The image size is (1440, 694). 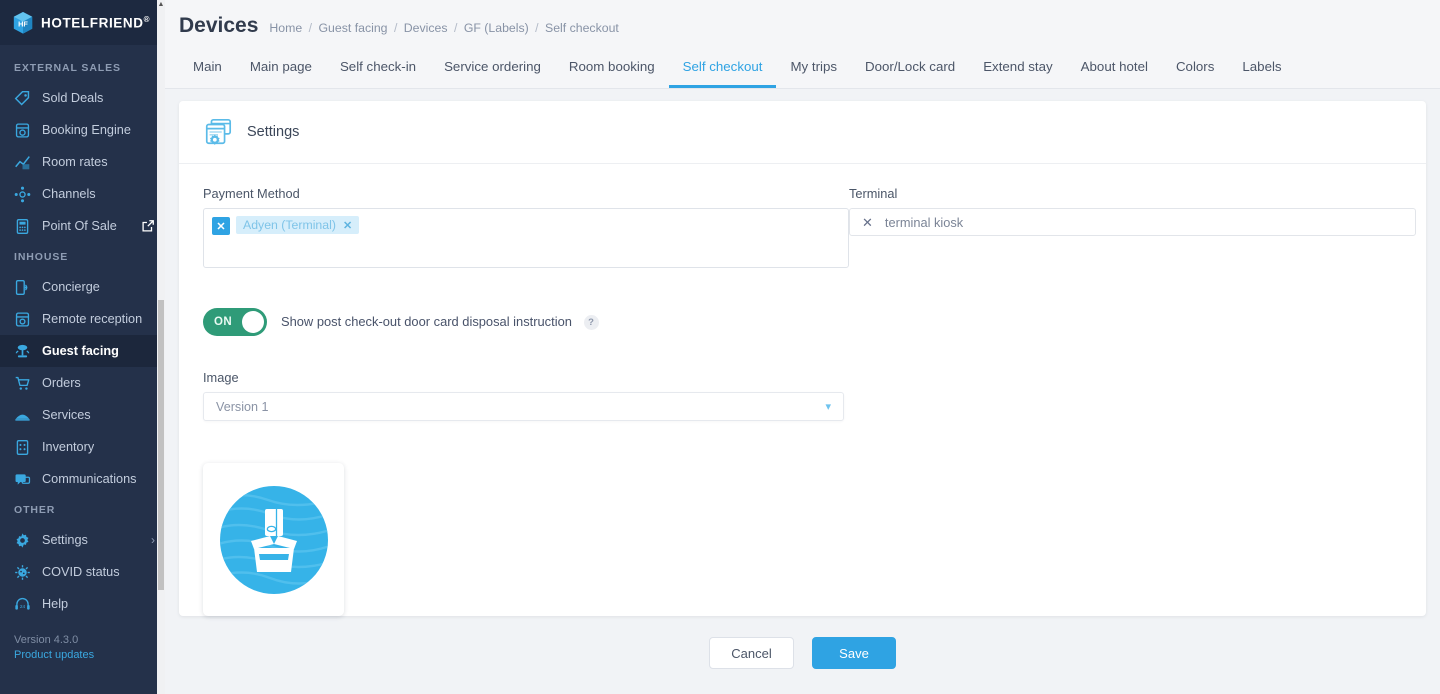 What do you see at coordinates (147, 19) in the screenshot?
I see `registered-mark: ®` at bounding box center [147, 19].